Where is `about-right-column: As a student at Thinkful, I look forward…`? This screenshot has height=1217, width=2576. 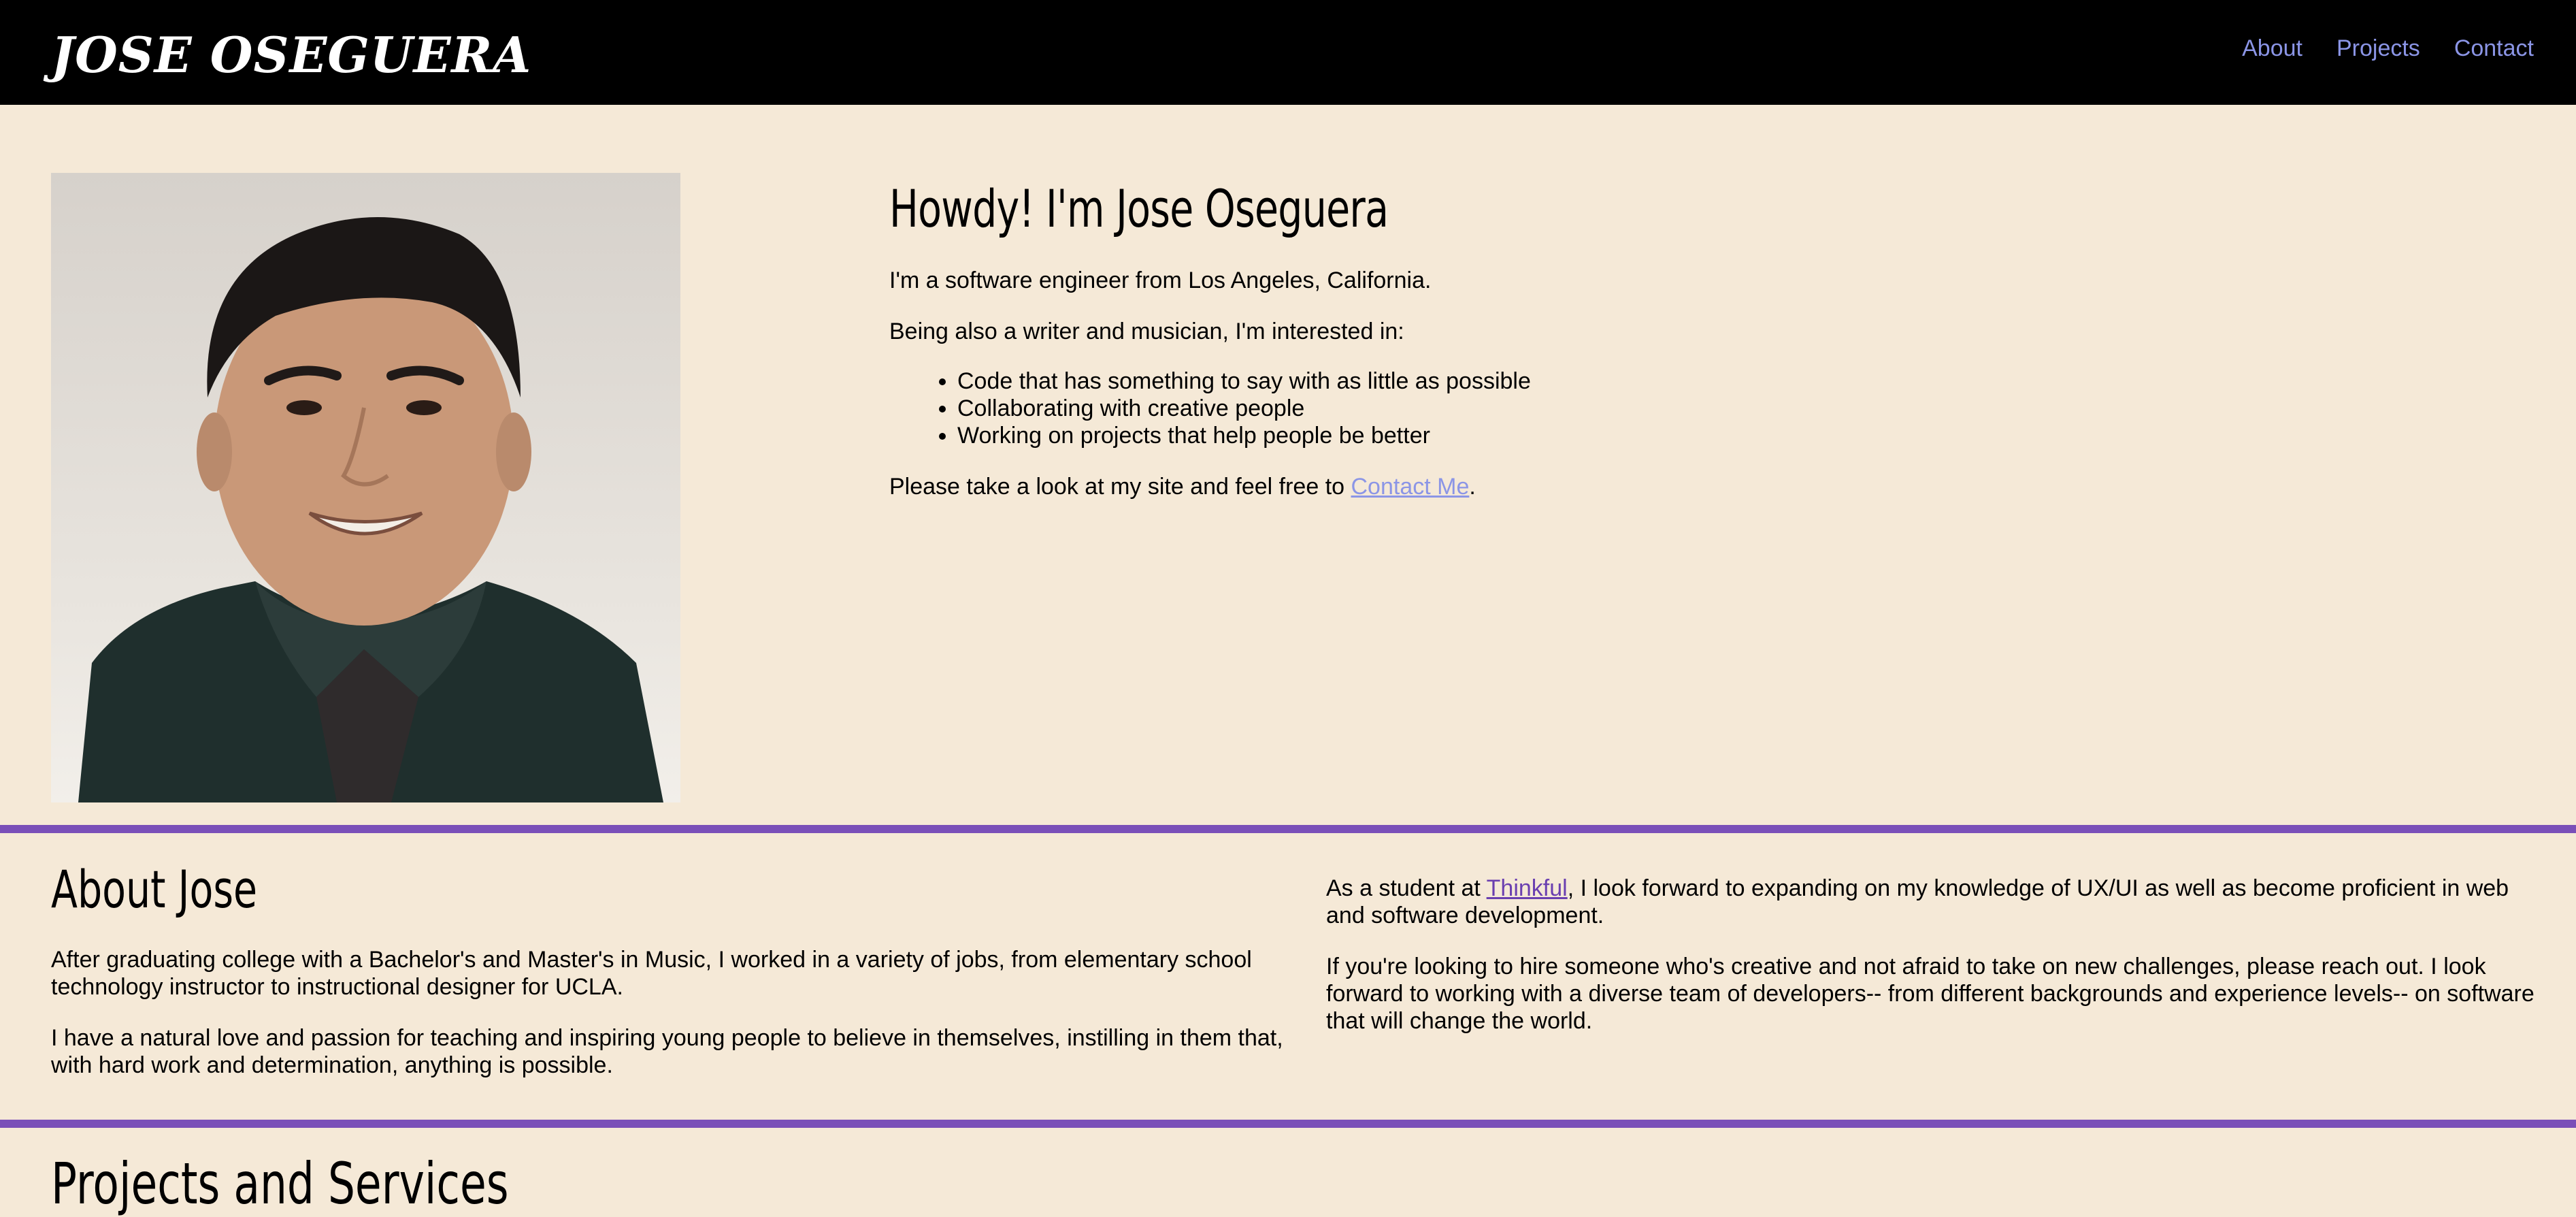 about-right-column: As a student at Thinkful, I look forward… is located at coordinates (1939, 966).